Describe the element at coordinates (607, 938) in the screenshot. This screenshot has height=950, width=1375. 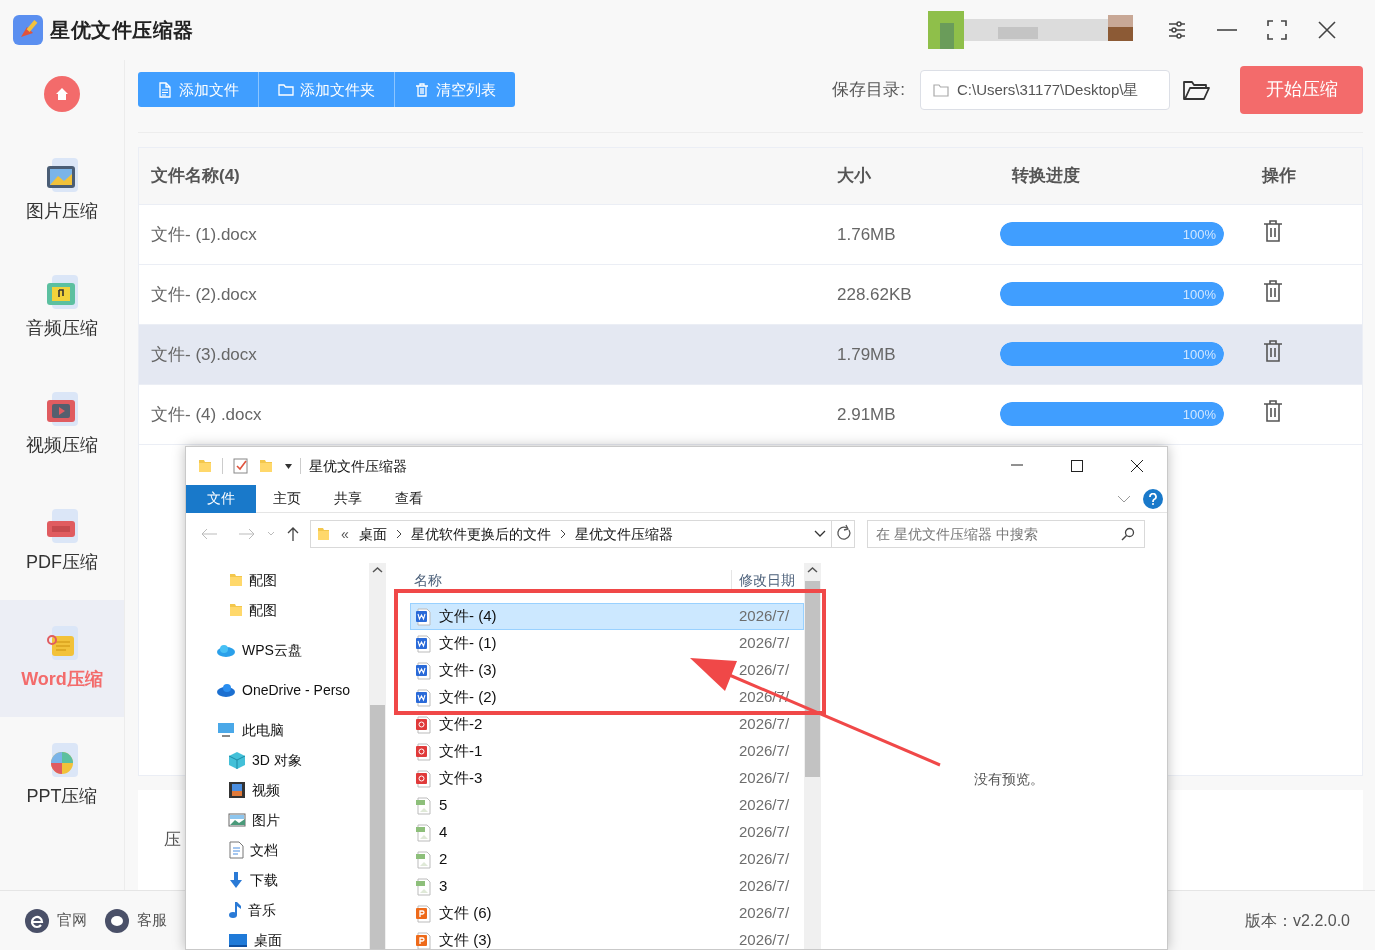
I see `file-row: 文件 (3) 2026/7/` at that location.